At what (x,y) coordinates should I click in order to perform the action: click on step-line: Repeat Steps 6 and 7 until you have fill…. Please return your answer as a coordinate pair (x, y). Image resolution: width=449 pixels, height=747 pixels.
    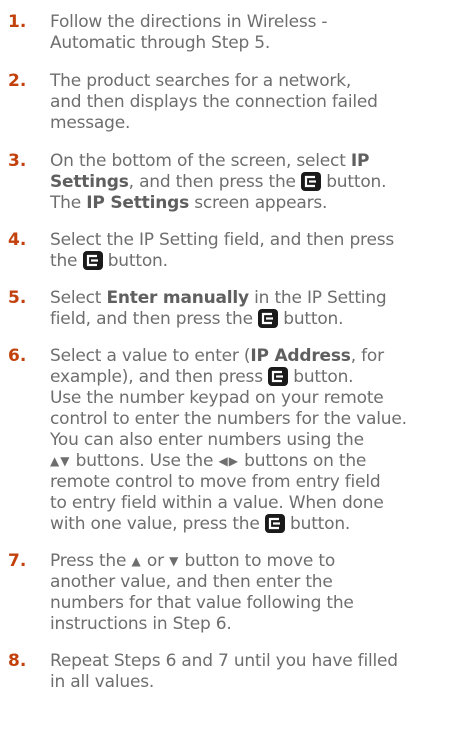
    Looking at the image, I should click on (224, 661).